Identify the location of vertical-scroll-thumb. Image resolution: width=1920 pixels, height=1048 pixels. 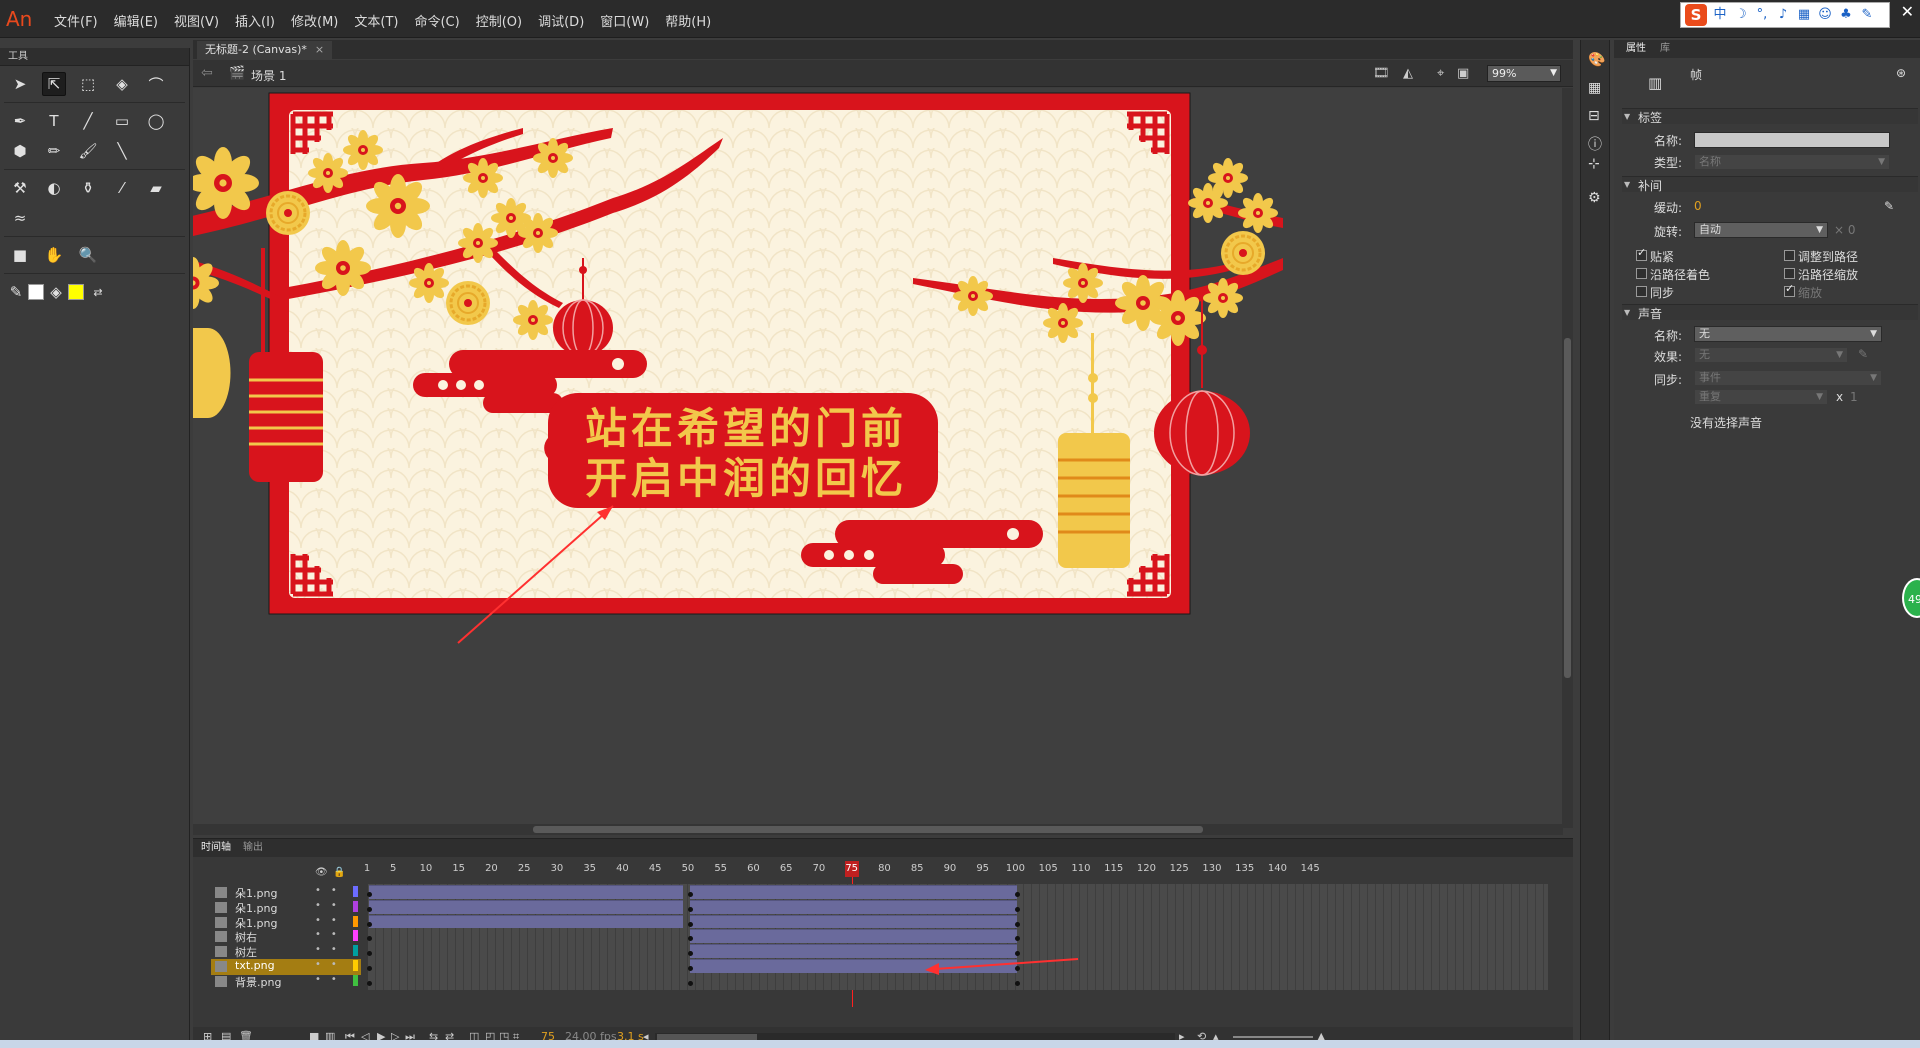
(1567, 508).